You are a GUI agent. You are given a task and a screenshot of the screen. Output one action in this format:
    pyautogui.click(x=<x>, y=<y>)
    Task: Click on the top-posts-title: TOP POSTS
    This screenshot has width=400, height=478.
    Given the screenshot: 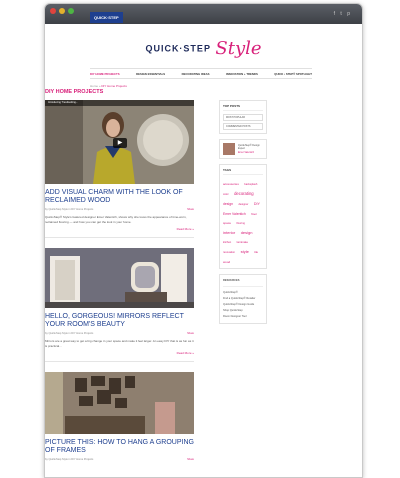 What is the action you would take?
    pyautogui.click(x=243, y=107)
    